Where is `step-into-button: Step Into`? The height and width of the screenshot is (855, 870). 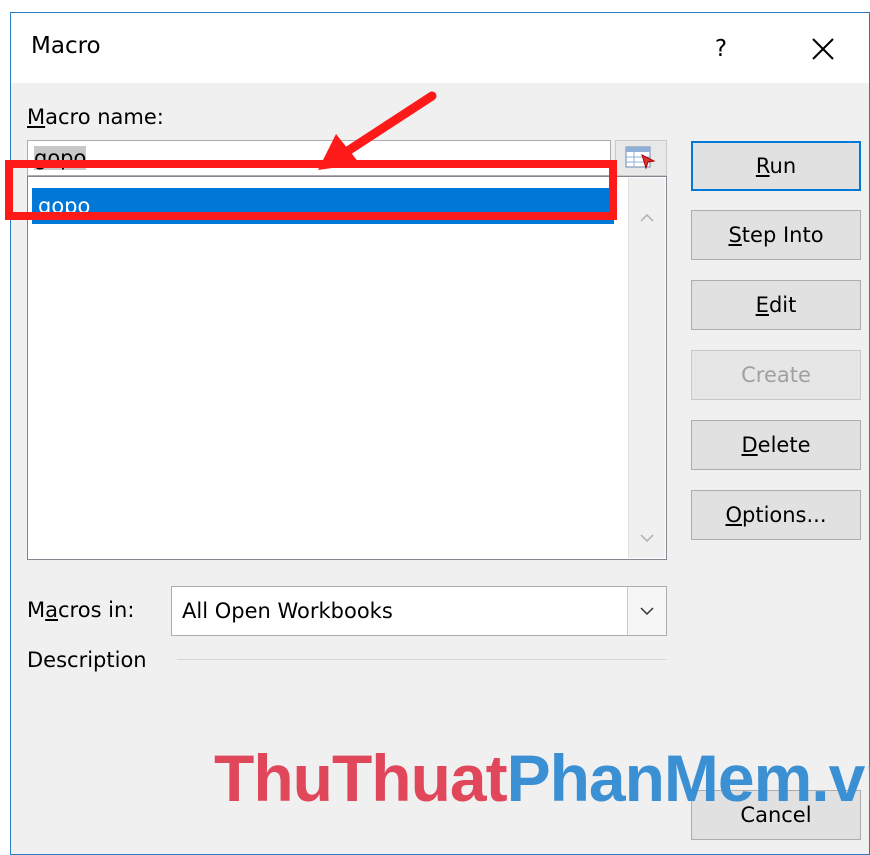
step-into-button: Step Into is located at coordinates (776, 235).